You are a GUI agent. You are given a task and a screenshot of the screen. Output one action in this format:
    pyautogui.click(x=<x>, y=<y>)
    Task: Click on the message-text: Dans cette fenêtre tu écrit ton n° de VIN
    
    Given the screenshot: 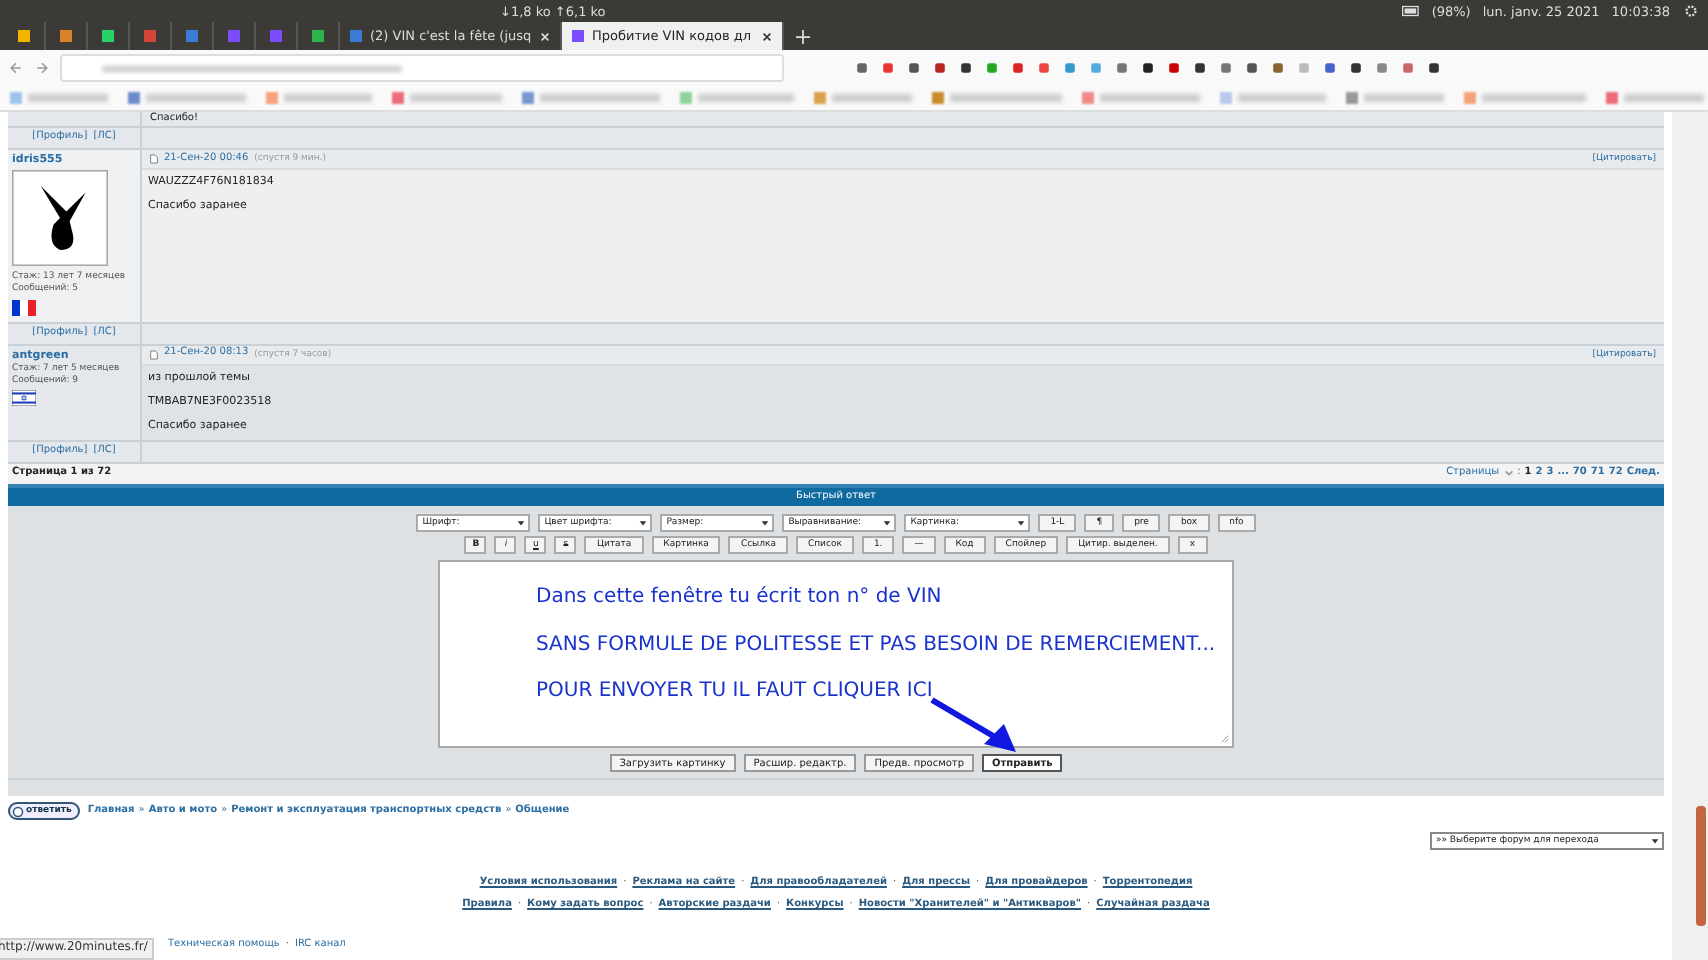 What is the action you would take?
    pyautogui.click(x=740, y=598)
    